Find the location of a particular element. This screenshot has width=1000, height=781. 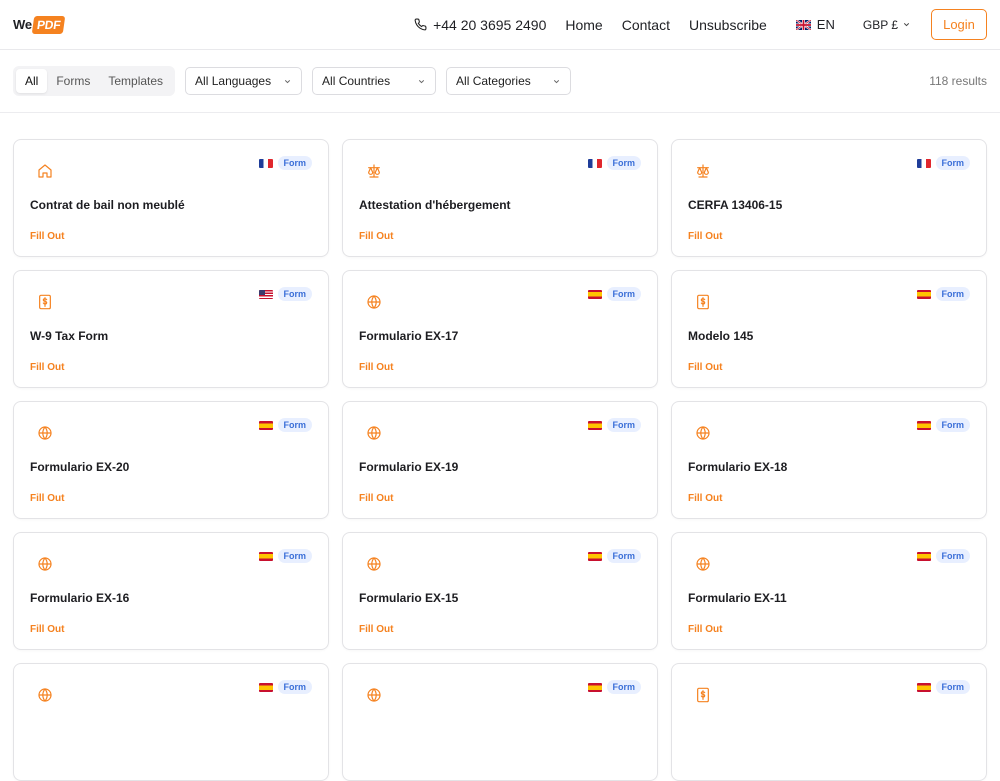

form-card: Form Formulario EX-19 Fill Out is located at coordinates (500, 460).